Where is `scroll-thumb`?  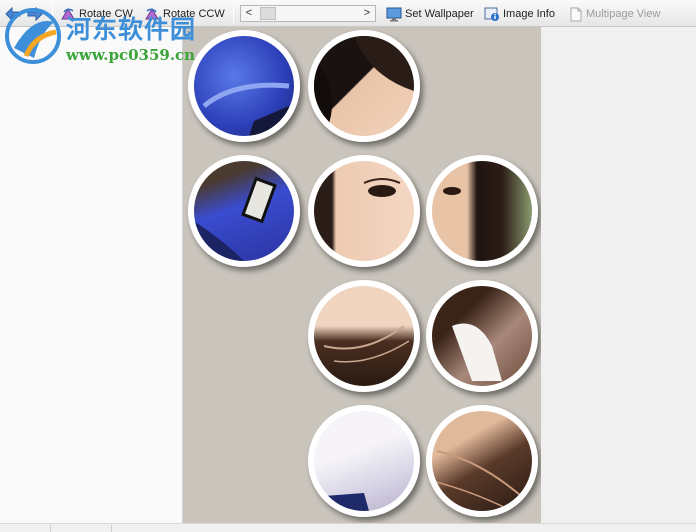
scroll-thumb is located at coordinates (268, 13).